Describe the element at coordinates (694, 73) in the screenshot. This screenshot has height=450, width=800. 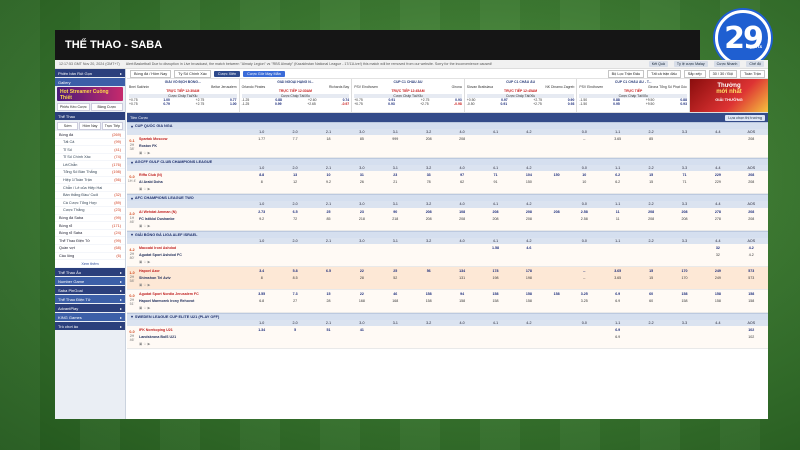
I see `sort-select: Sắp xếp` at that location.